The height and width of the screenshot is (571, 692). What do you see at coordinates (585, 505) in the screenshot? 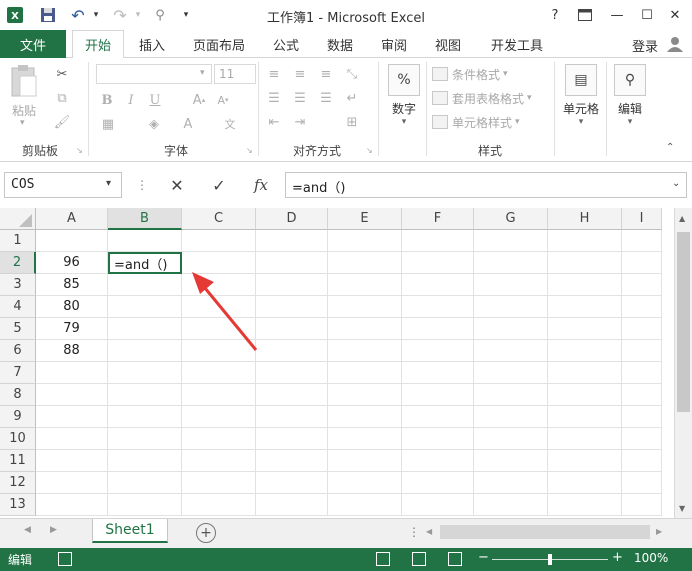
I see `cell-h13` at bounding box center [585, 505].